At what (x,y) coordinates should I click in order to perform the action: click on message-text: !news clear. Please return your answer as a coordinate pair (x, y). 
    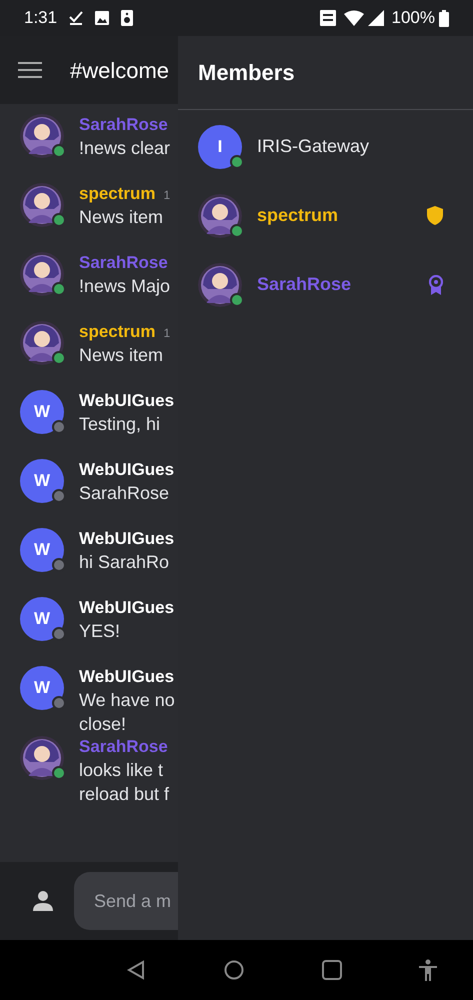
    Looking at the image, I should click on (124, 148).